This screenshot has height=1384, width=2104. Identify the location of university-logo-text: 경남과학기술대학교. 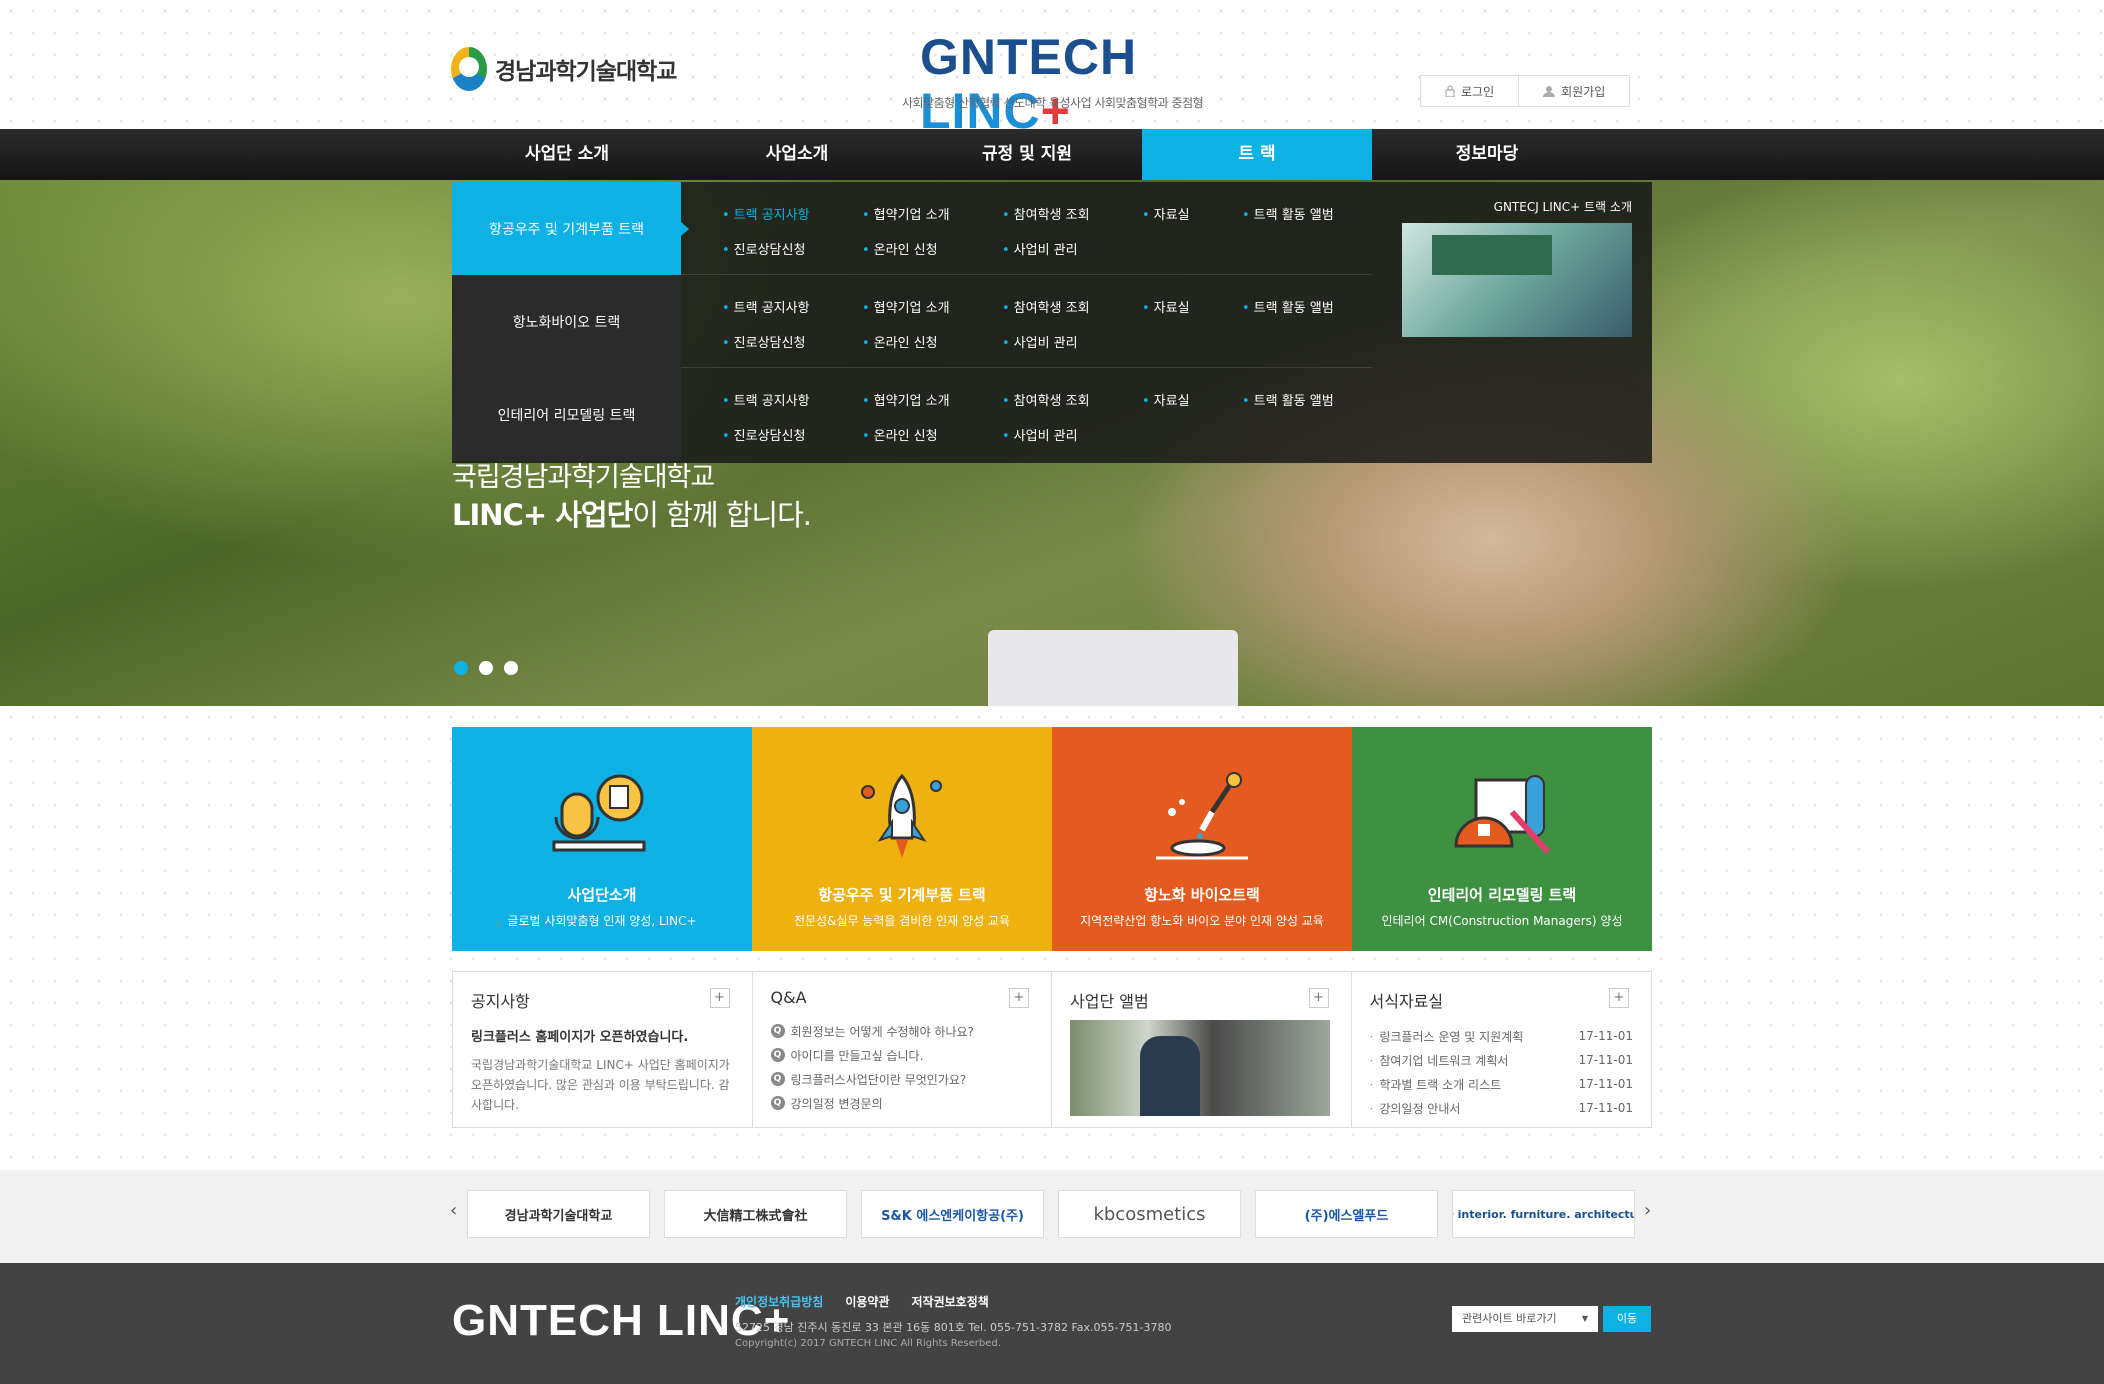
(586, 72).